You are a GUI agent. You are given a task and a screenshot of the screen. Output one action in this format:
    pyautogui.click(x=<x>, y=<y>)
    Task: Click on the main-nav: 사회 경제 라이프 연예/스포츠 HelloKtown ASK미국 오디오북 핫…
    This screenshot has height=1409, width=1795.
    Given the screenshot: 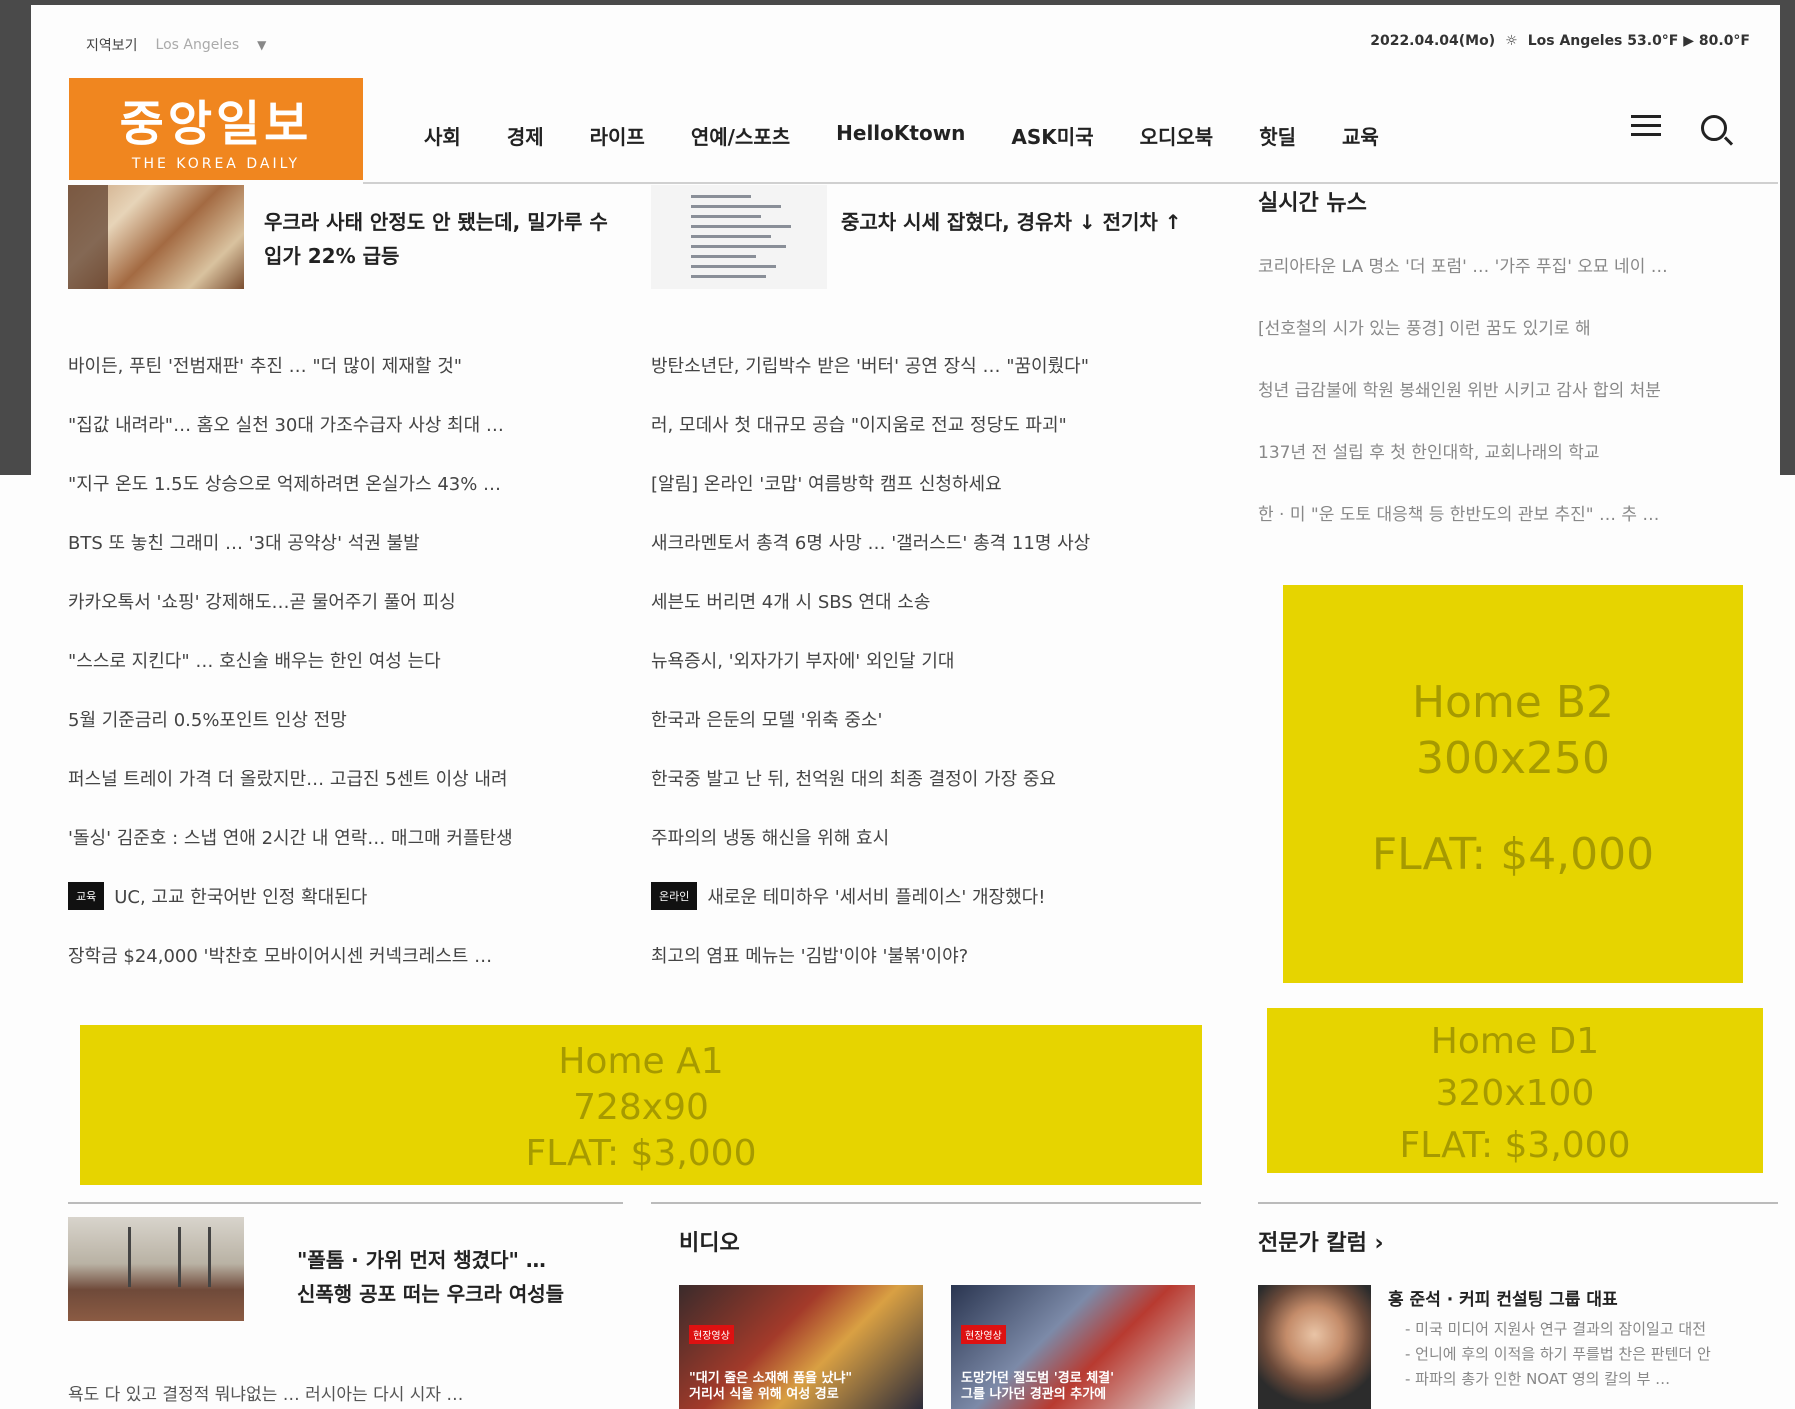 What is the action you would take?
    pyautogui.click(x=924, y=135)
    